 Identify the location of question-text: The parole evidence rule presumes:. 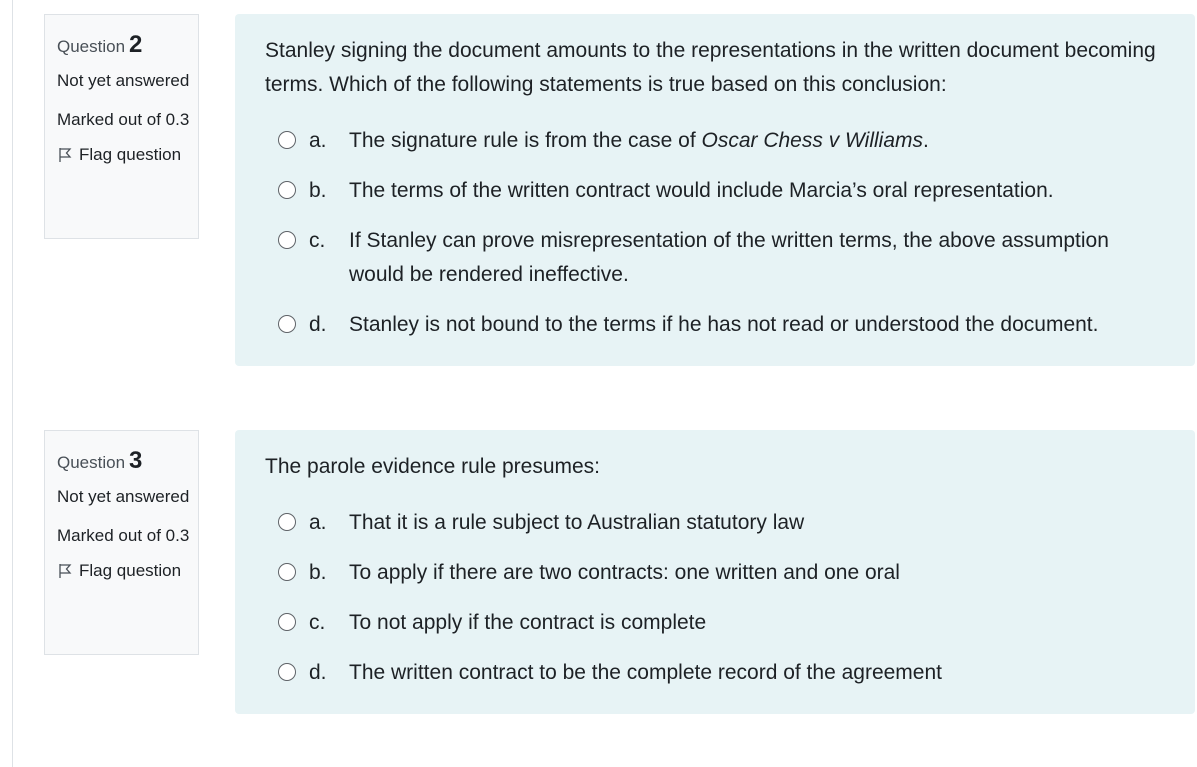
(433, 466).